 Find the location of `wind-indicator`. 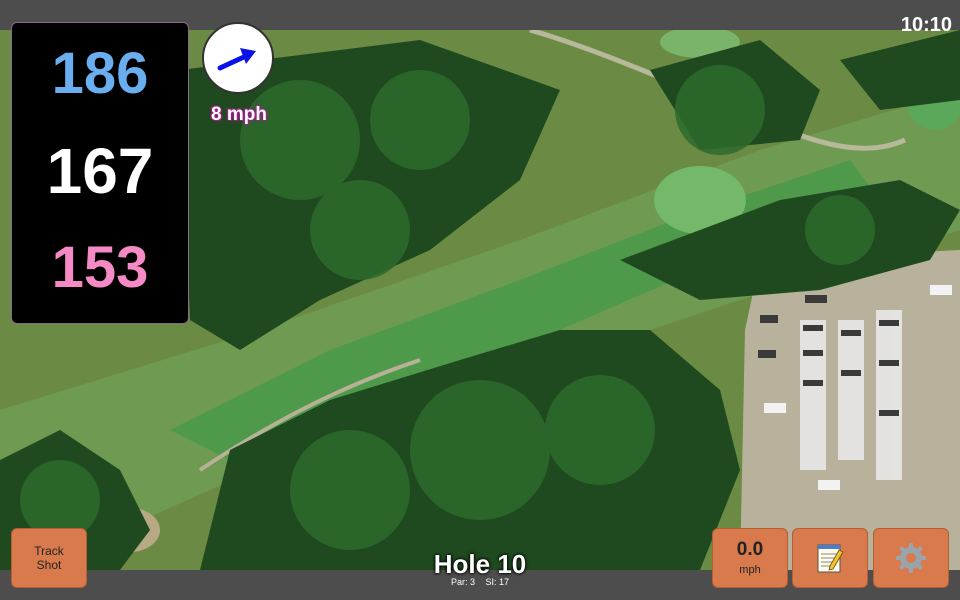

wind-indicator is located at coordinates (238, 58).